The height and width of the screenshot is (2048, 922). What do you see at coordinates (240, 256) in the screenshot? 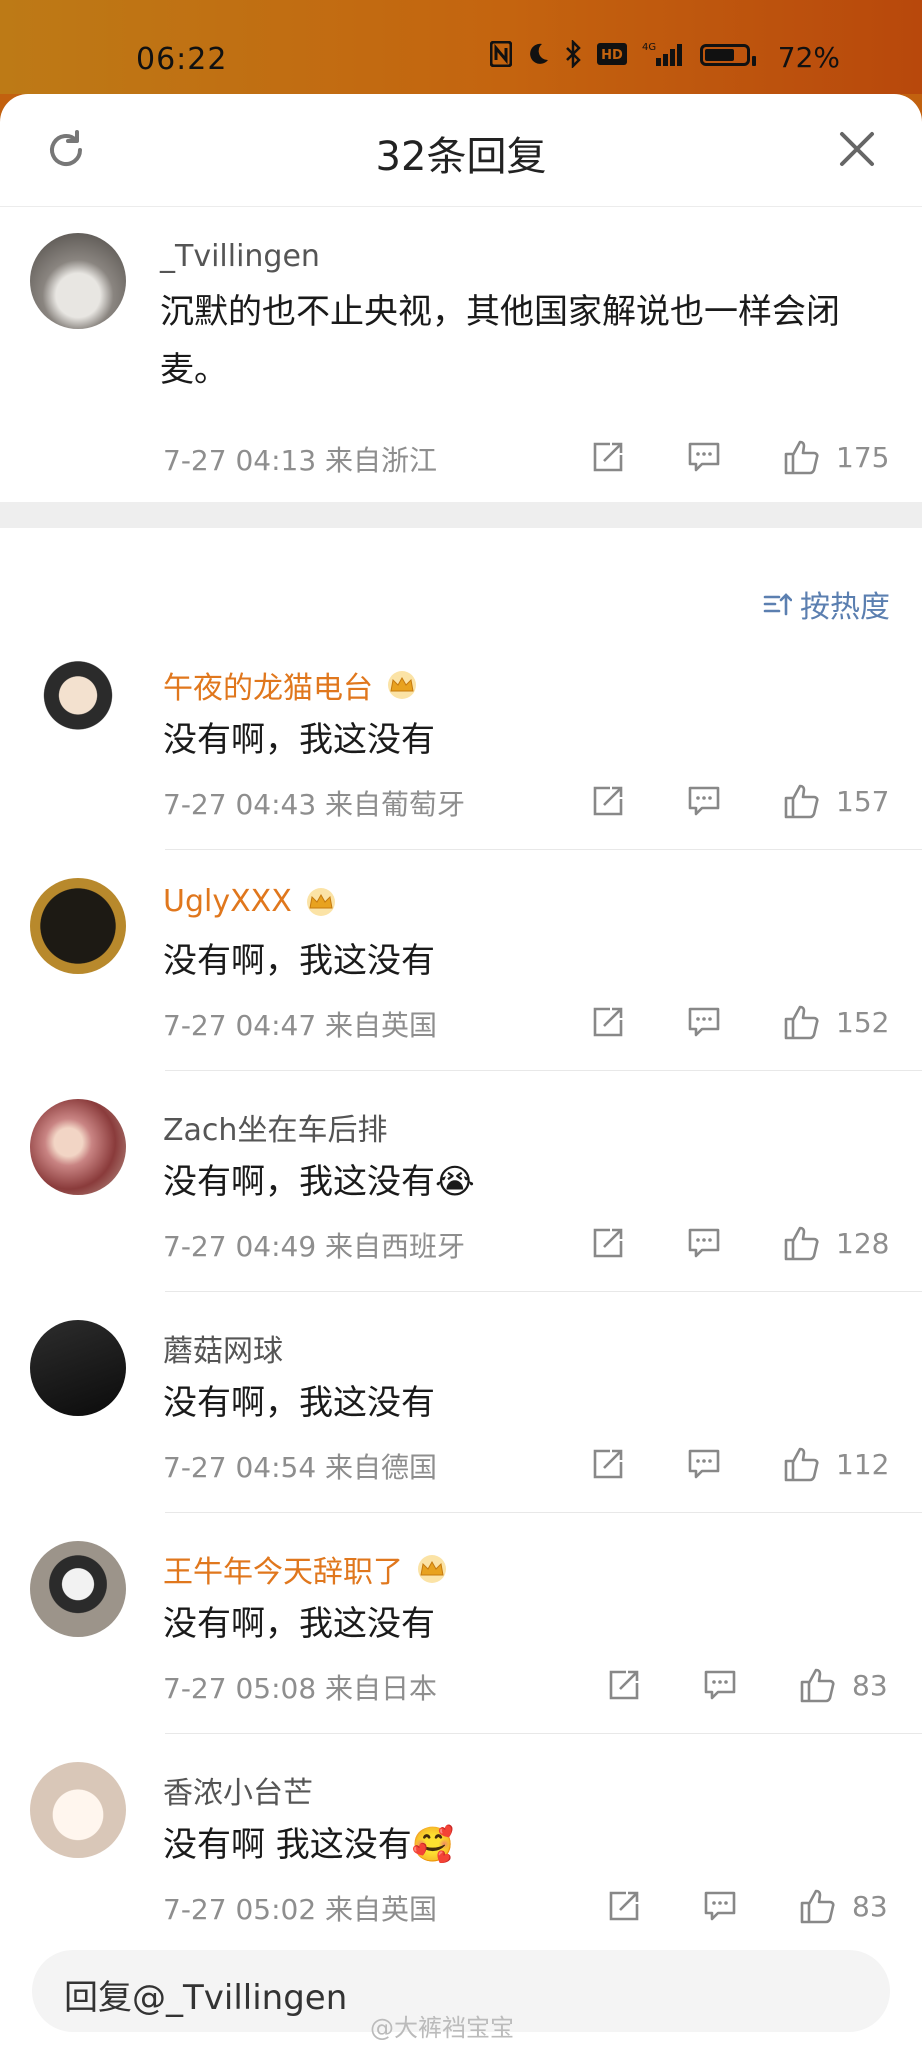
I see `comment-username: _Tvillingen` at bounding box center [240, 256].